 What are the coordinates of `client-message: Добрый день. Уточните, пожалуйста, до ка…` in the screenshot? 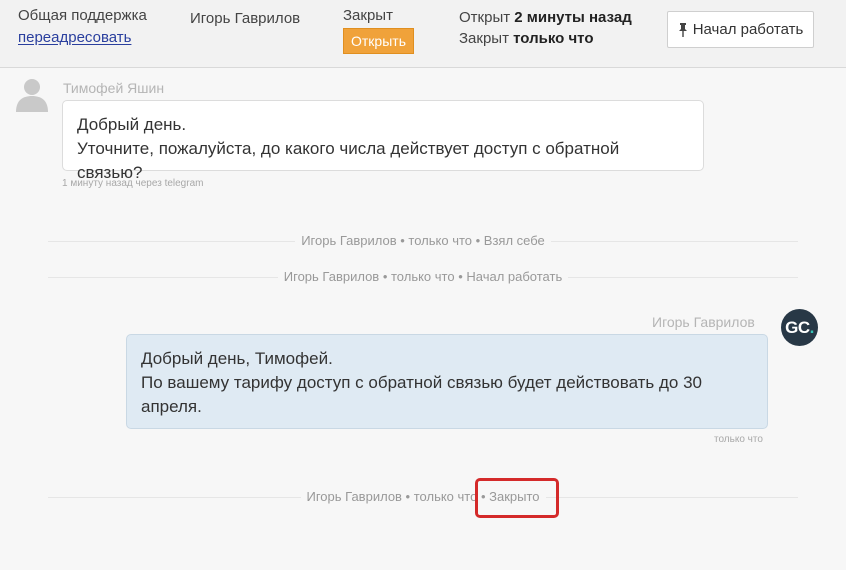 It's located at (383, 141).